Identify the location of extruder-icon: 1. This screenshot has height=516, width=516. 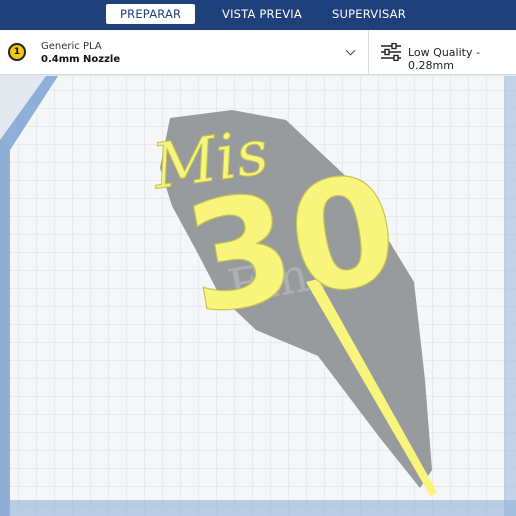
(17, 52).